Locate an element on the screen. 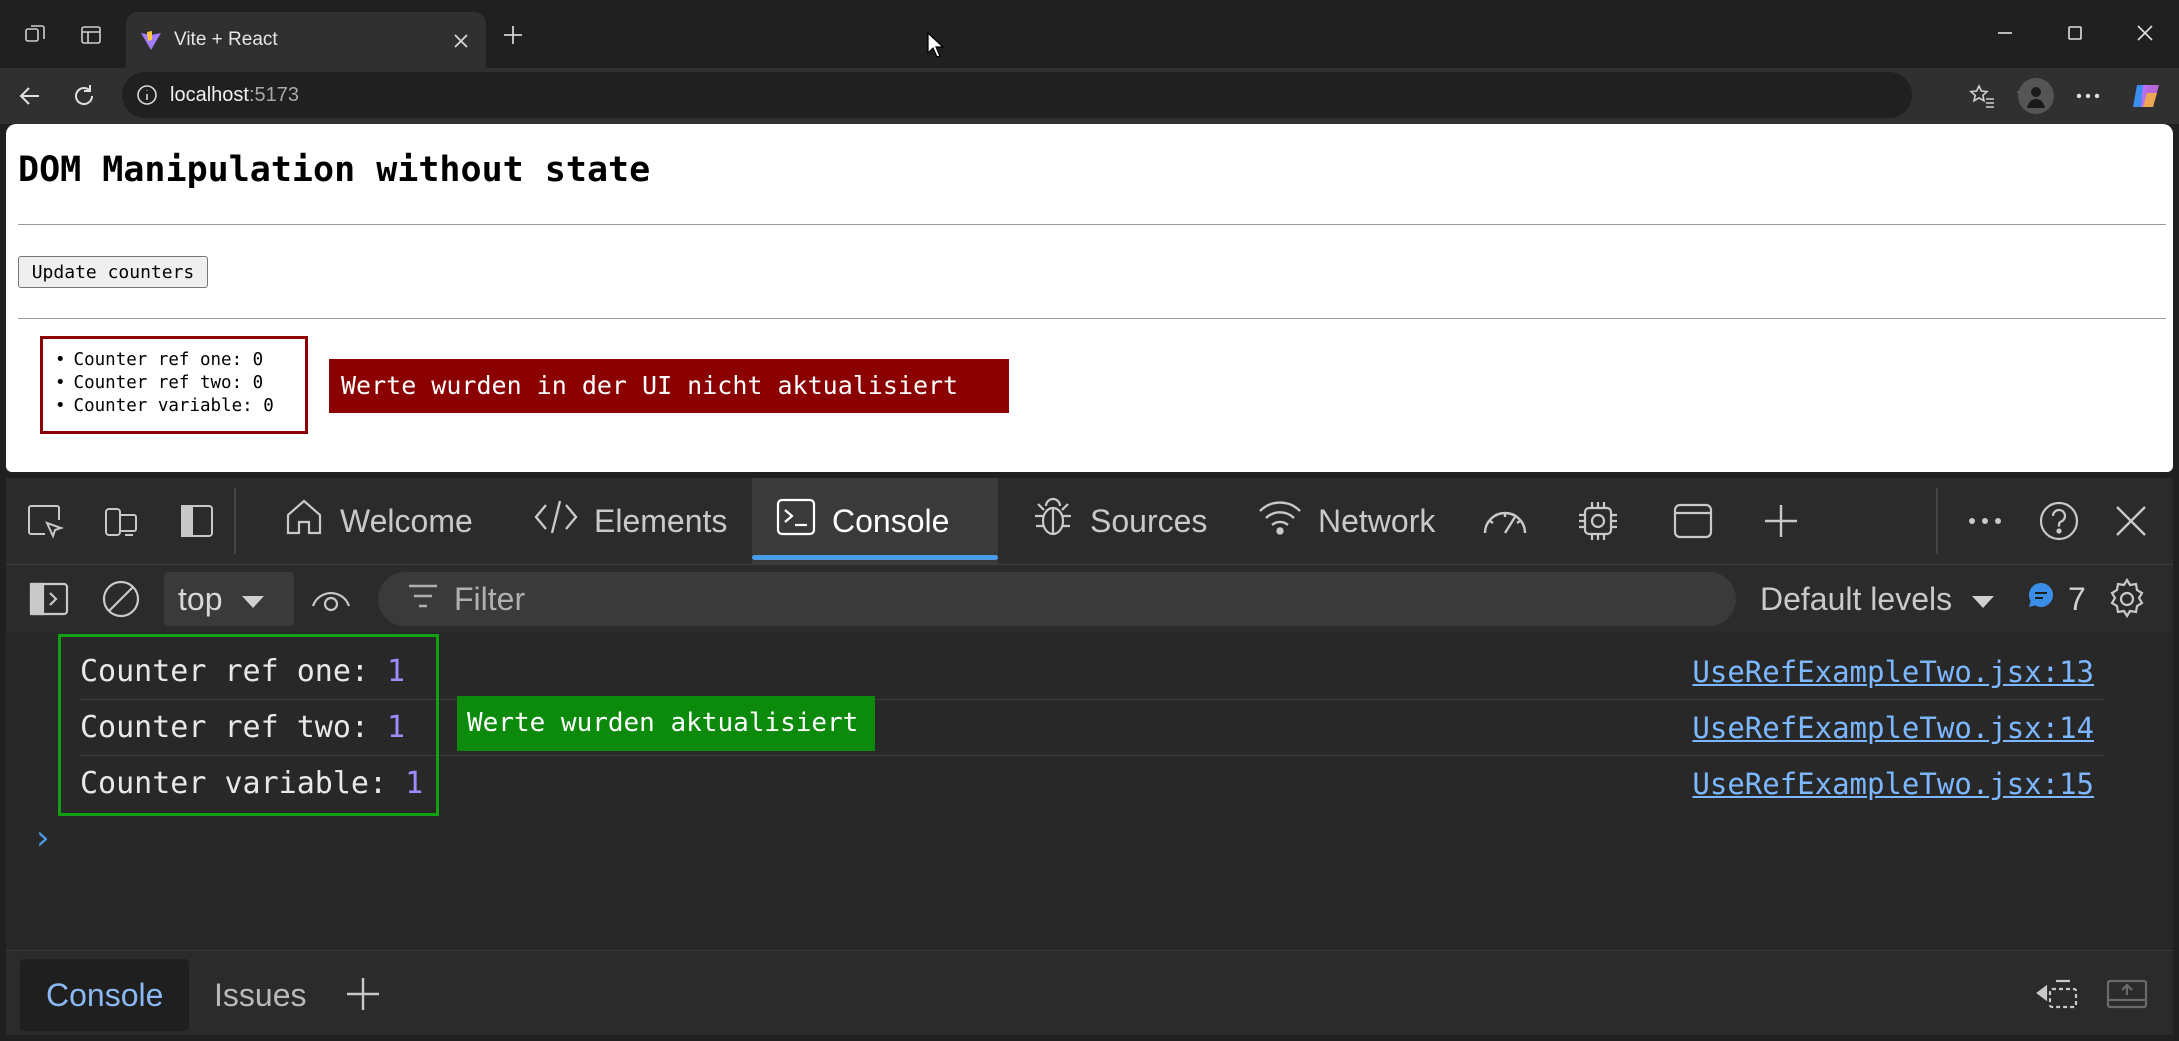 The width and height of the screenshot is (2179, 1041). browser-toolbar: localhost:5173 is located at coordinates (1089, 96).